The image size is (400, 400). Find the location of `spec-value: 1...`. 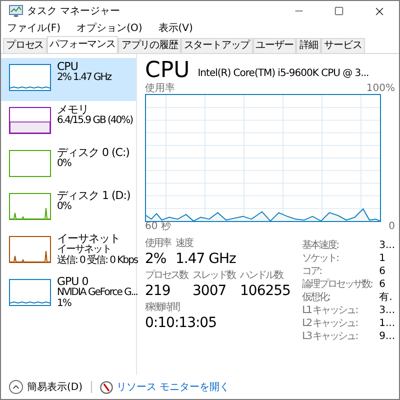

spec-value: 1... is located at coordinates (387, 323).